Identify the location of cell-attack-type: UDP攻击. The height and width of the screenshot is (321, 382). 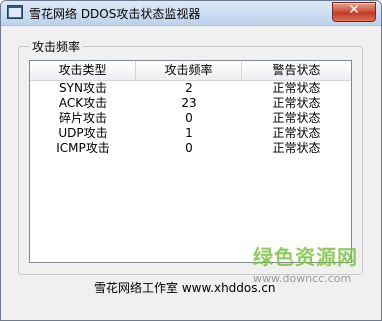
(83, 133).